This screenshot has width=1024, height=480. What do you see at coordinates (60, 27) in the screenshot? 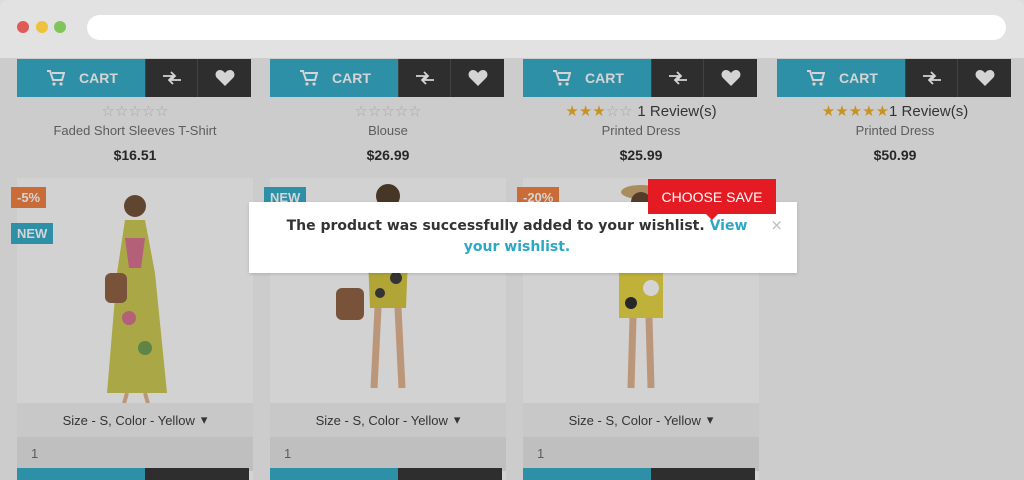
I see `maximize-window-dot` at bounding box center [60, 27].